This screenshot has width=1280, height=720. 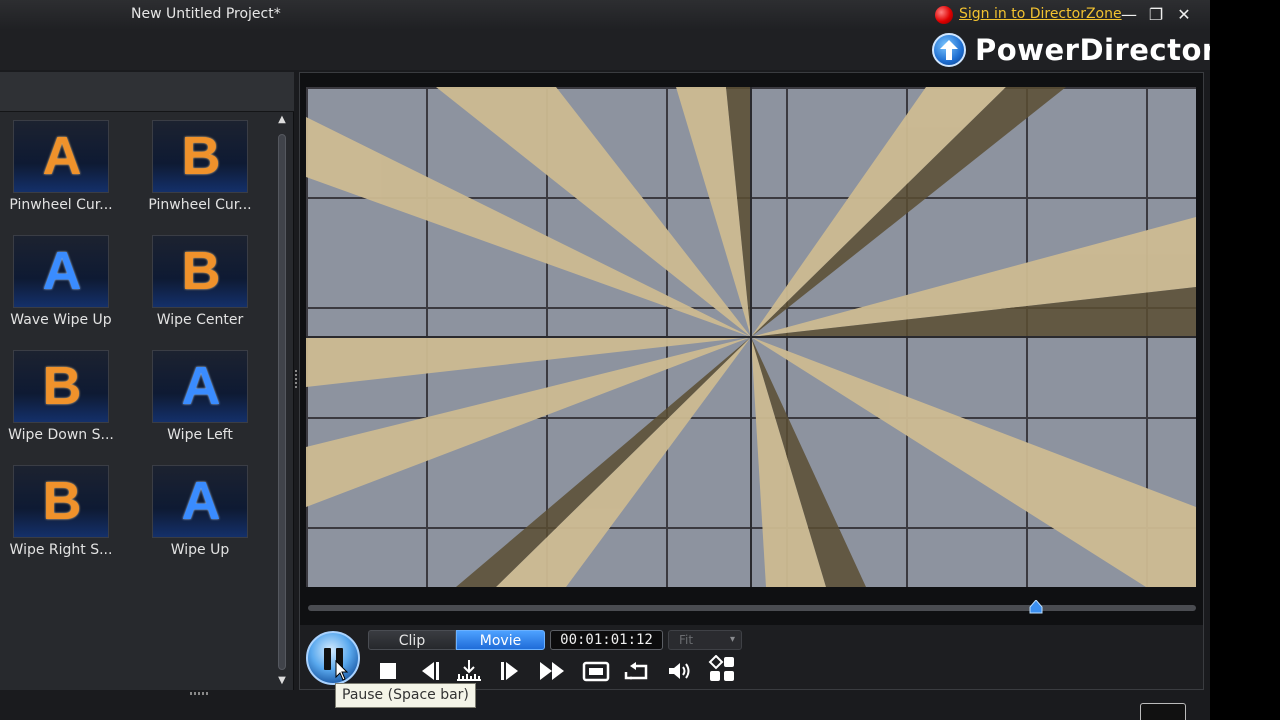 I want to click on layout-button, so click(x=722, y=668).